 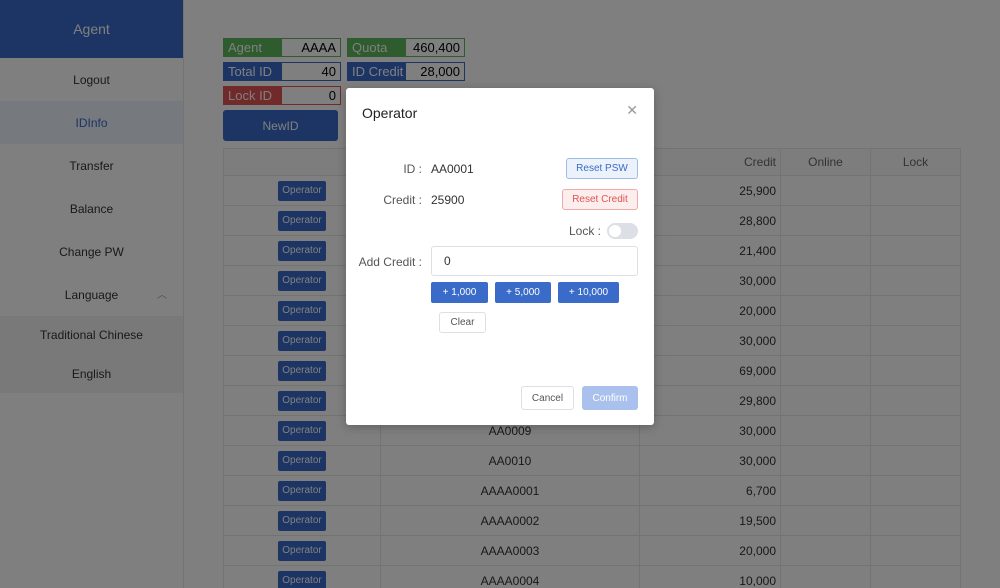 What do you see at coordinates (588, 292) in the screenshot?
I see `plus-10000-button: + 10,000` at bounding box center [588, 292].